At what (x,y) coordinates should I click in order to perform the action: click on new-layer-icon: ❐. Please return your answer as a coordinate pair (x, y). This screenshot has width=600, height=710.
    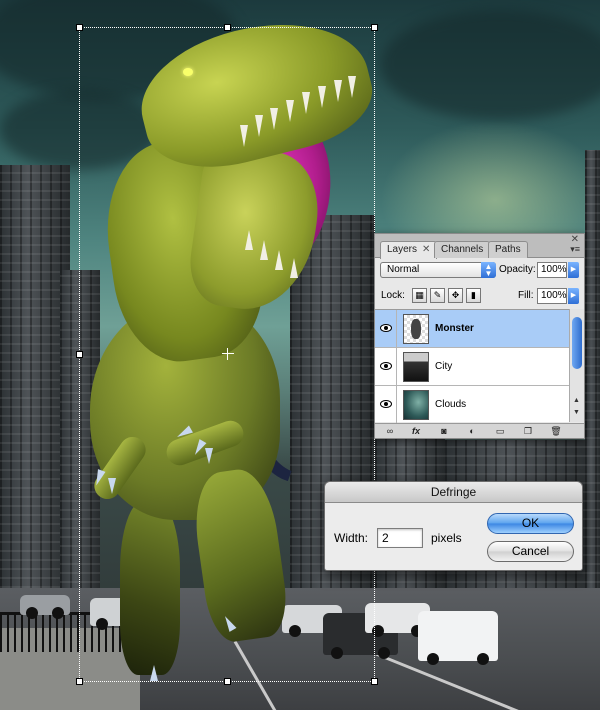
    Looking at the image, I should click on (528, 431).